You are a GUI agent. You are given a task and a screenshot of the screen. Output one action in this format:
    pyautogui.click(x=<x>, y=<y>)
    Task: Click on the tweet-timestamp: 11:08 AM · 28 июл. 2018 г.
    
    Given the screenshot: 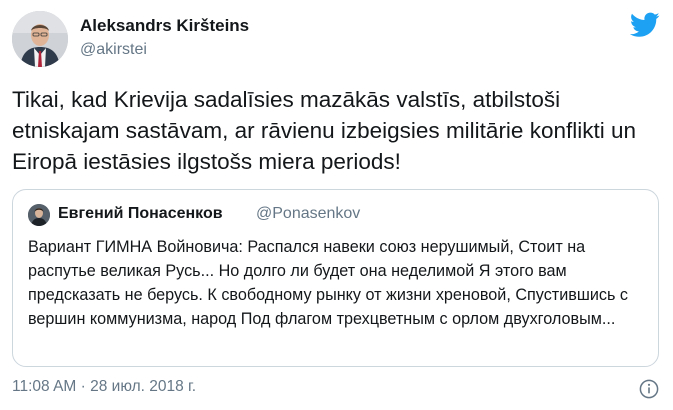 What is the action you would take?
    pyautogui.click(x=104, y=387)
    